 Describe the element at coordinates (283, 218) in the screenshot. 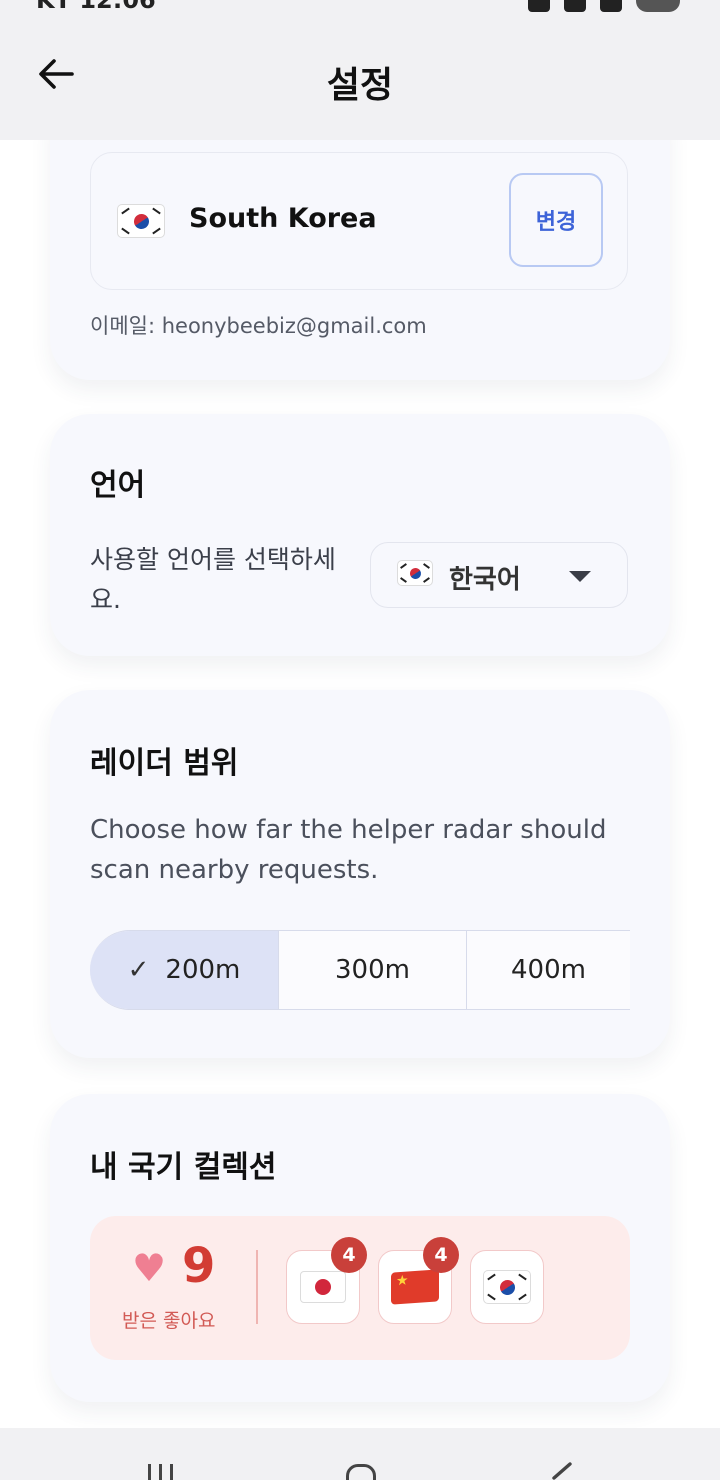

I see `country-name: South Korea` at that location.